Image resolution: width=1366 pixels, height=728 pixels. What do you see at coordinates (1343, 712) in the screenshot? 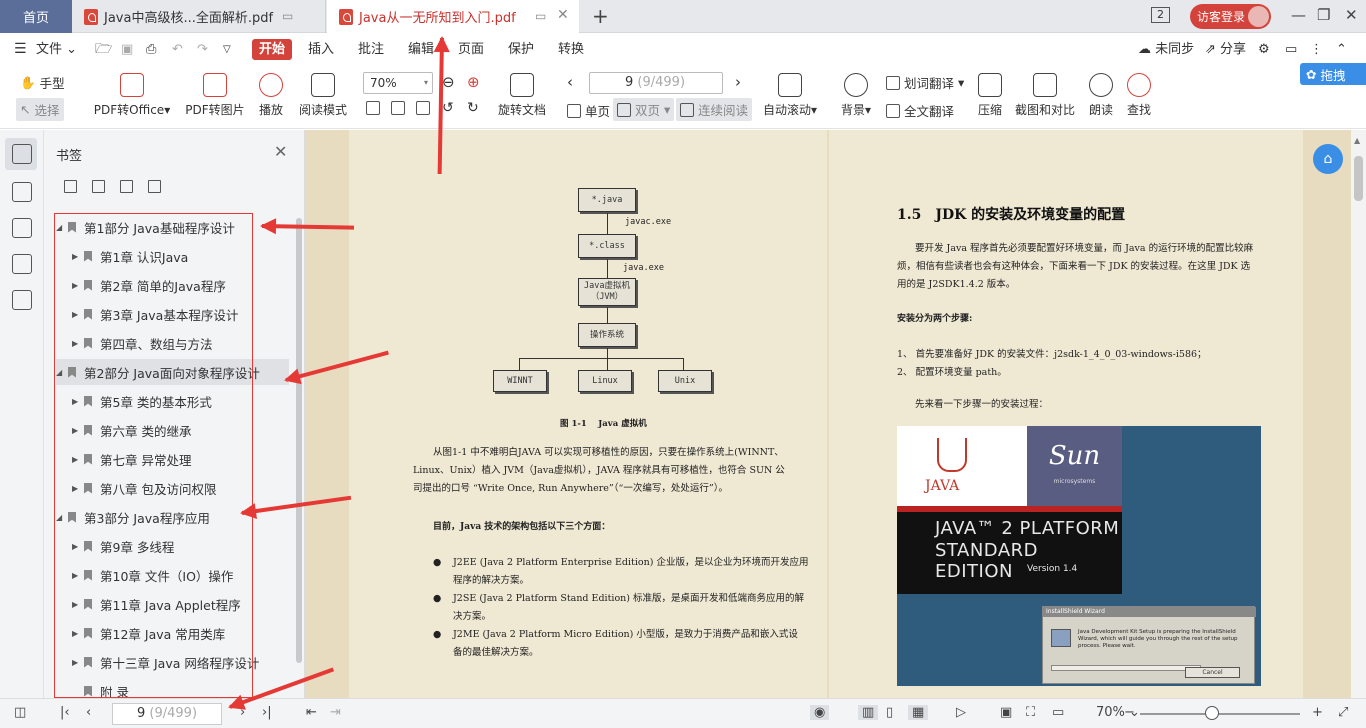
I see `fullscreen-icon: ⤢` at bounding box center [1343, 712].